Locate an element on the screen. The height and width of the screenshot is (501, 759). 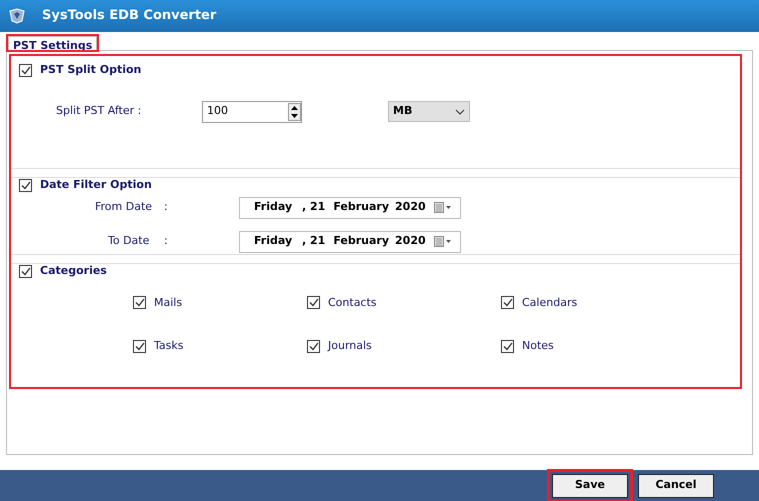
app-logo-icon is located at coordinates (17, 16).